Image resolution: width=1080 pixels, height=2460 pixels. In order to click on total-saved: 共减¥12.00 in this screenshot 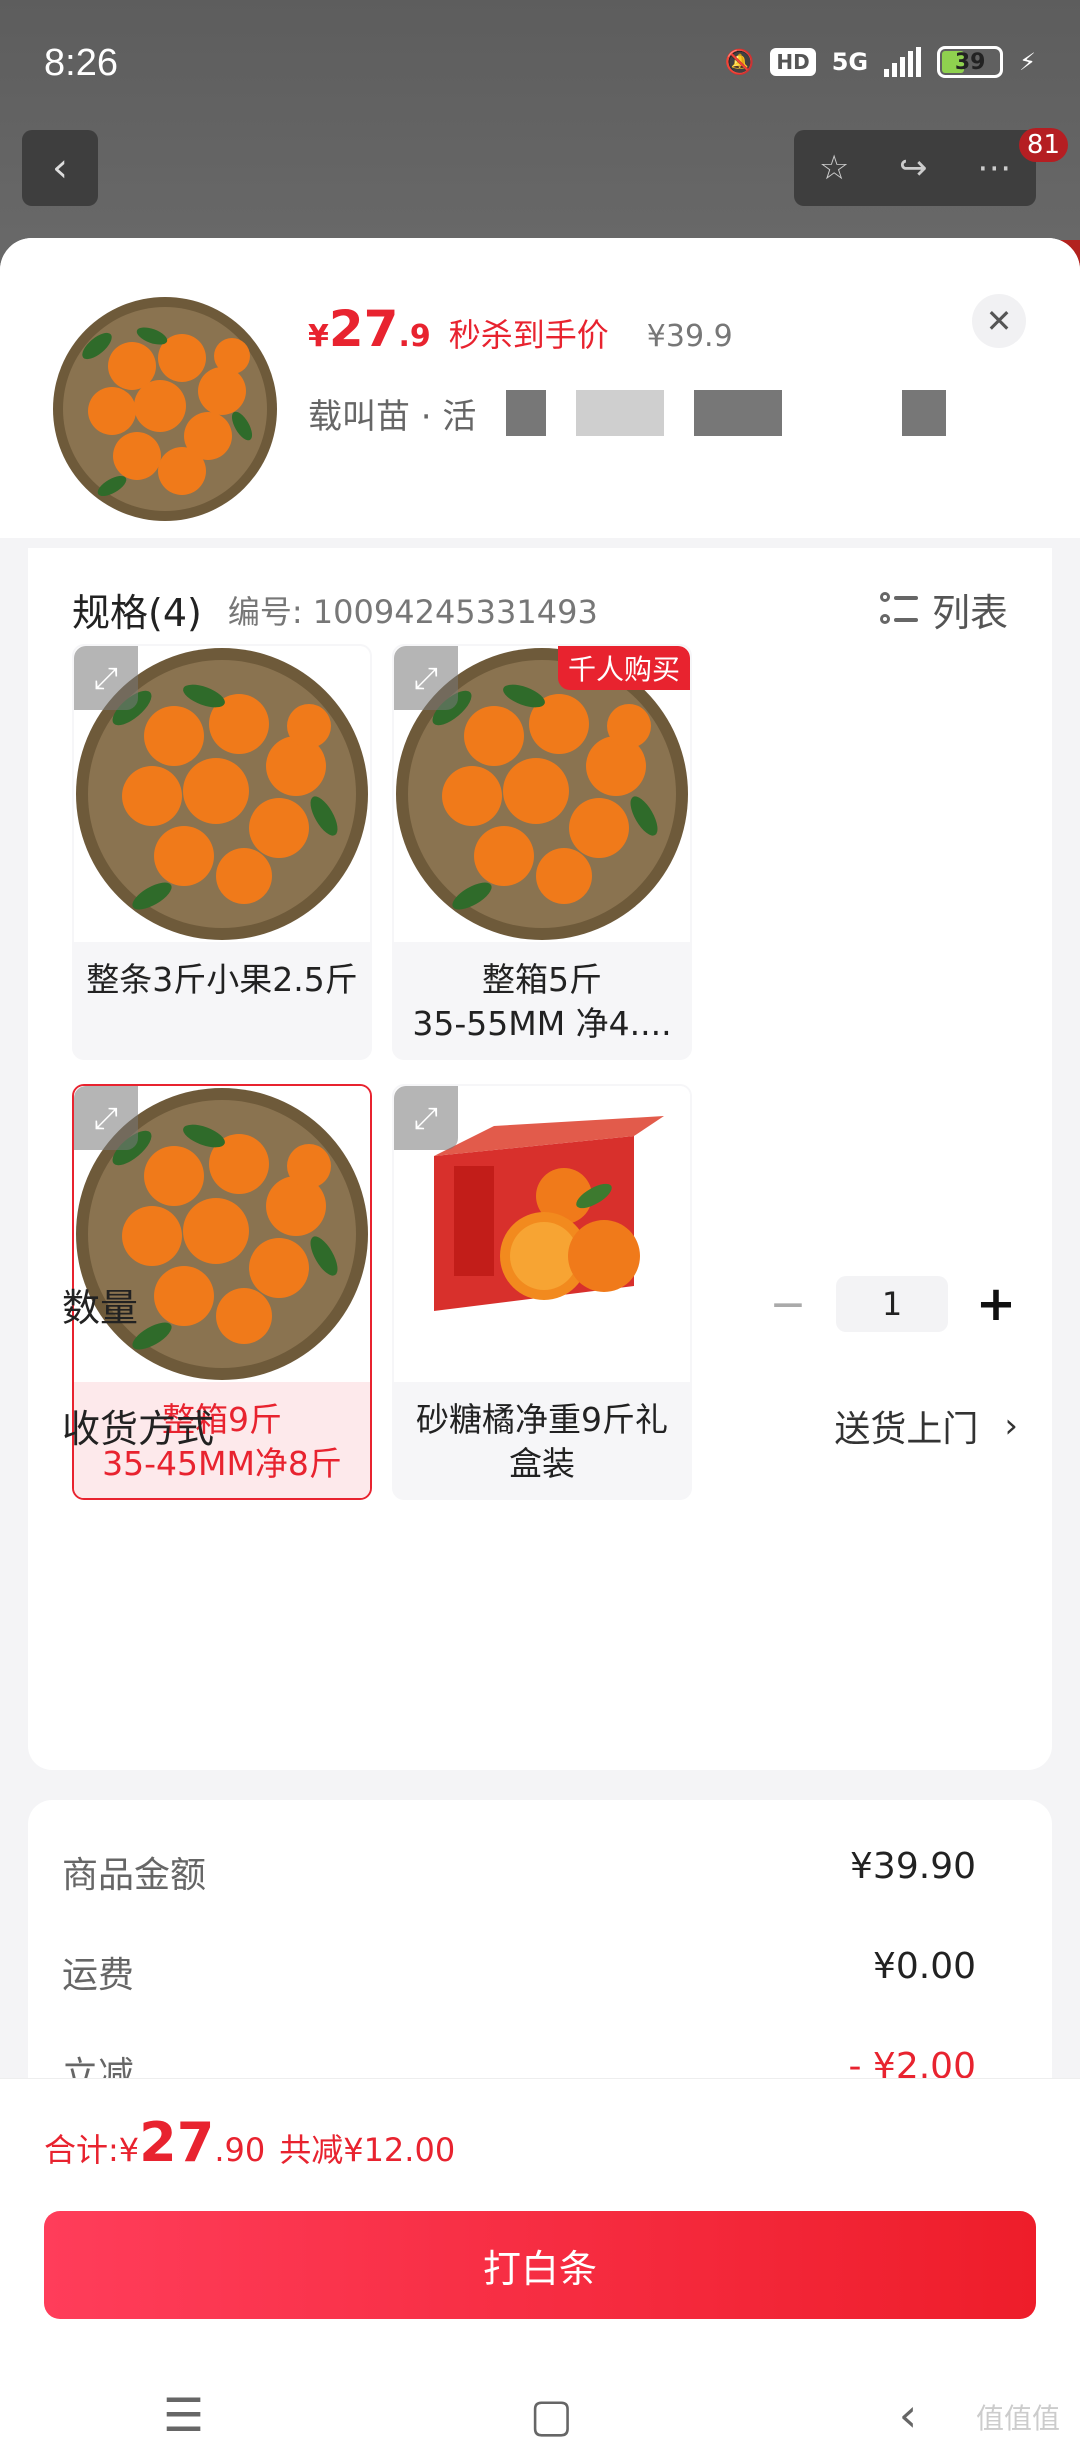, I will do `click(367, 2150)`.